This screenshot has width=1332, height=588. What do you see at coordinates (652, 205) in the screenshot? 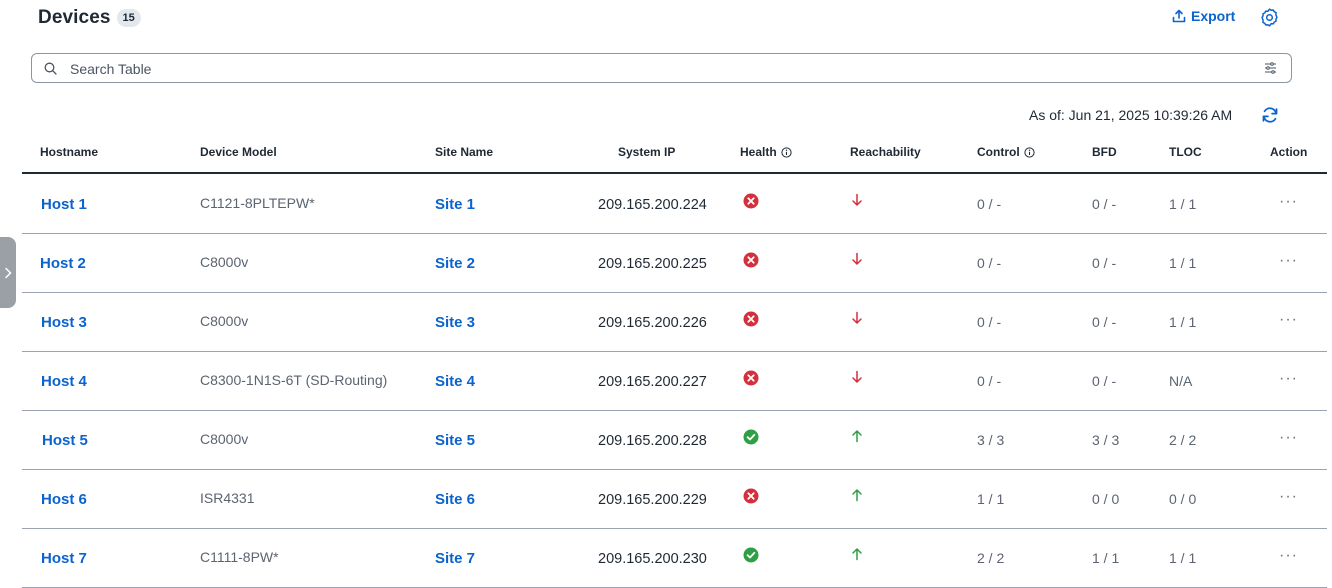
I see `system-ip: 209.165.200.224` at bounding box center [652, 205].